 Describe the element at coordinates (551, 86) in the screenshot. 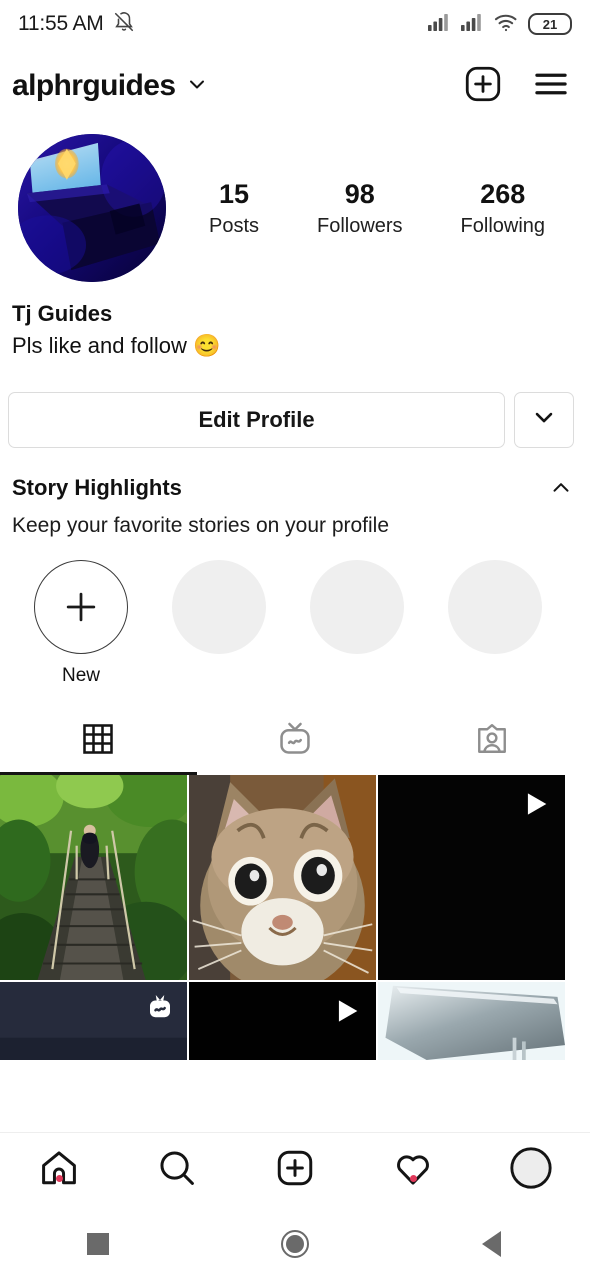

I see `hamburger-menu-icon` at that location.